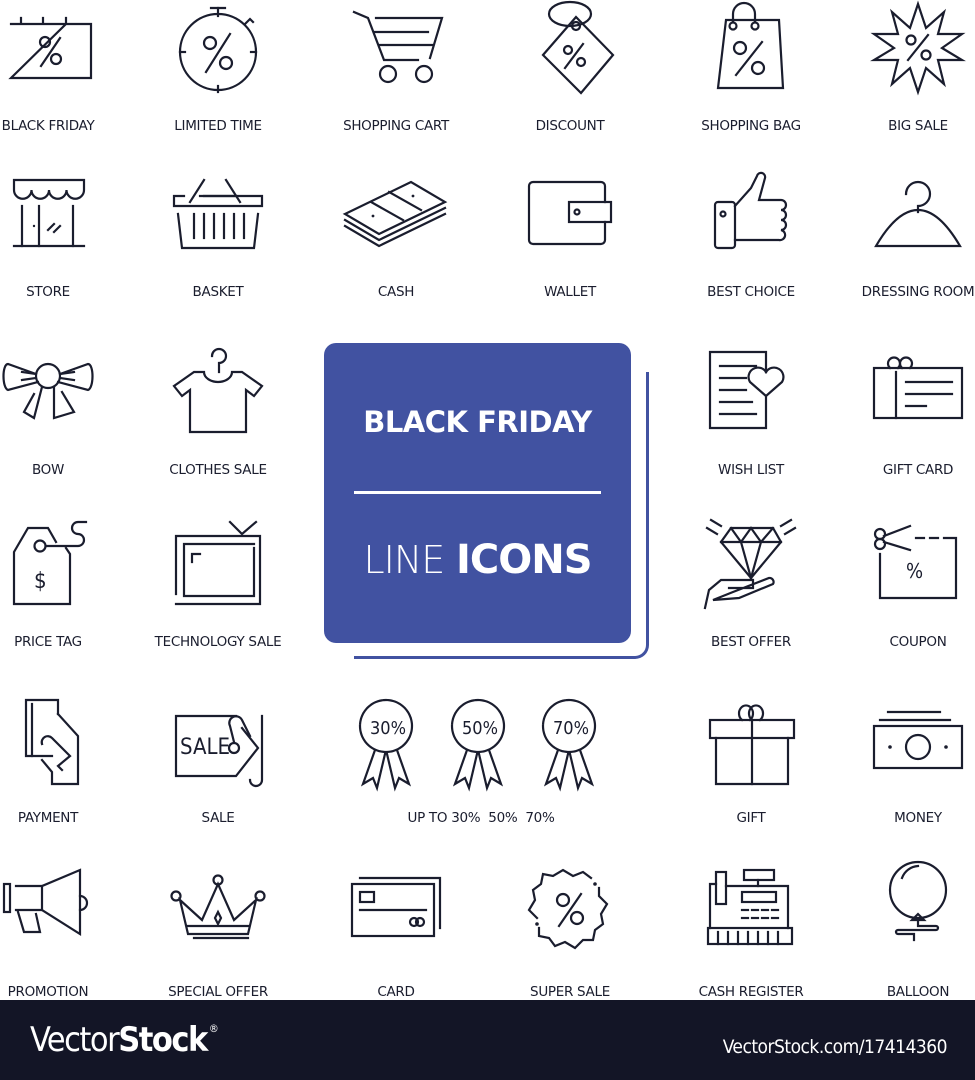 Image resolution: width=975 pixels, height=1080 pixels. Describe the element at coordinates (918, 818) in the screenshot. I see `icon-label: MONEY` at that location.